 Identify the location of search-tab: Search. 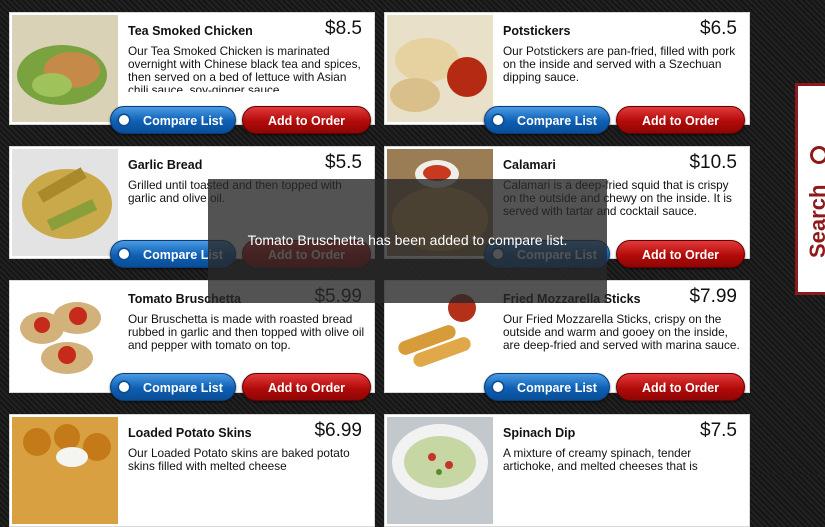
(810, 189).